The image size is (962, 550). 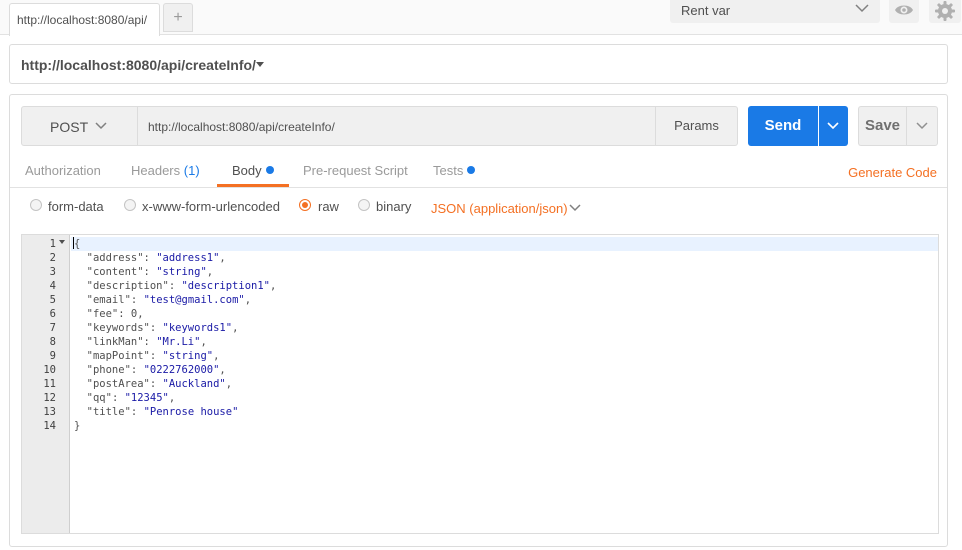 I want to click on radio-urlencoded-label: x-www-form-urlencoded, so click(x=211, y=206).